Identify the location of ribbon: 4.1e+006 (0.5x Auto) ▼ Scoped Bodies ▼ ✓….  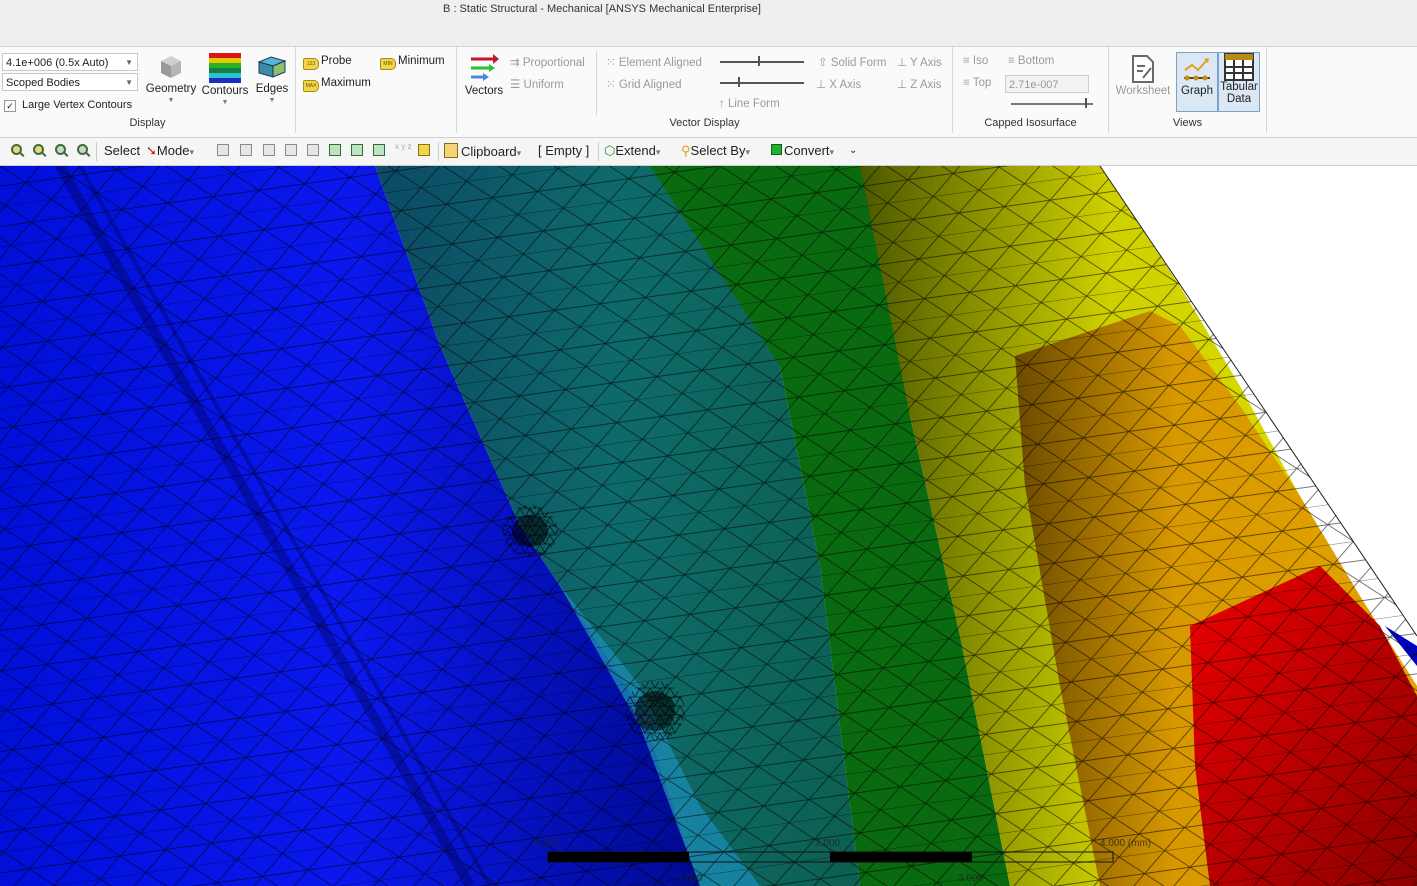
(708, 92).